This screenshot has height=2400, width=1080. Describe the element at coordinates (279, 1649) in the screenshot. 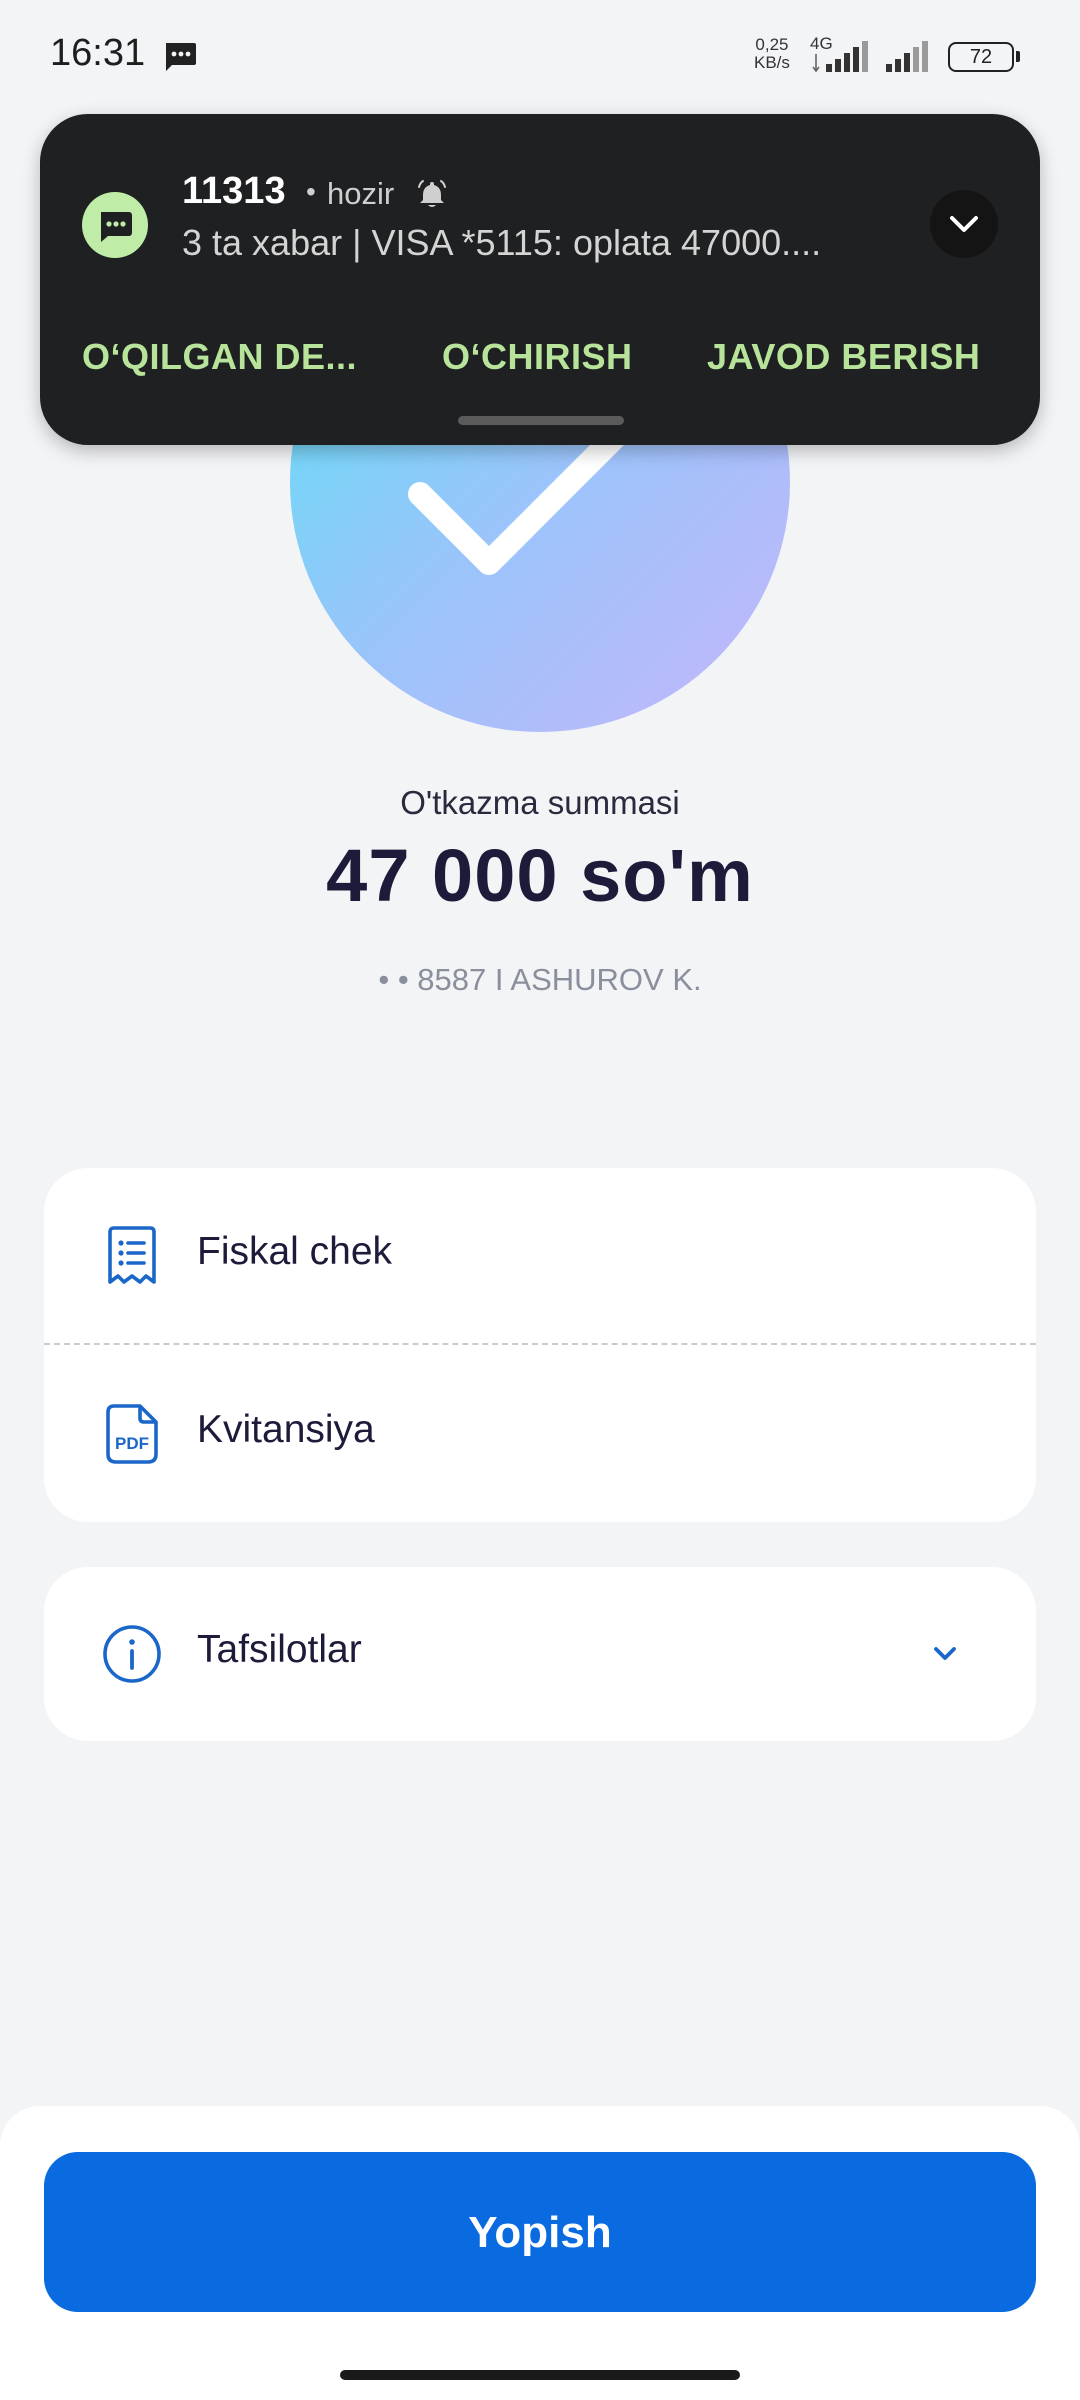

I see `details-label: Tafsilotlar` at that location.